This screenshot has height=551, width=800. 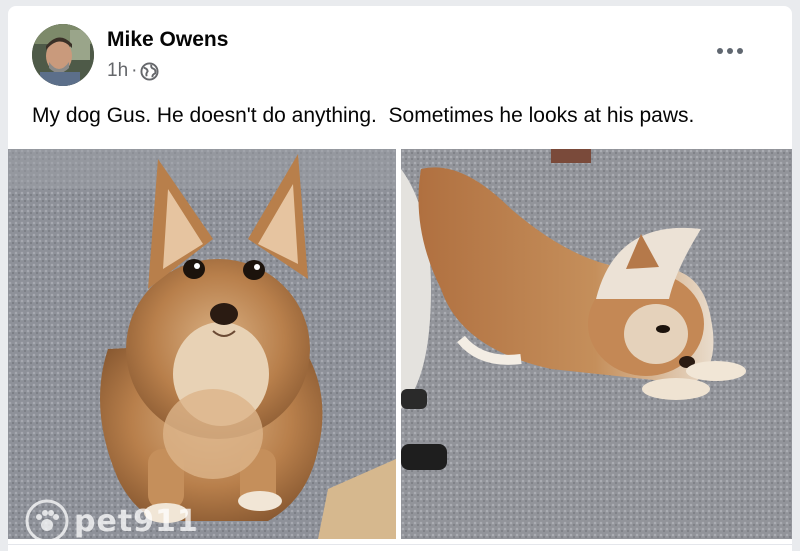 What do you see at coordinates (117, 71) in the screenshot?
I see `post-timestamp: 1h` at bounding box center [117, 71].